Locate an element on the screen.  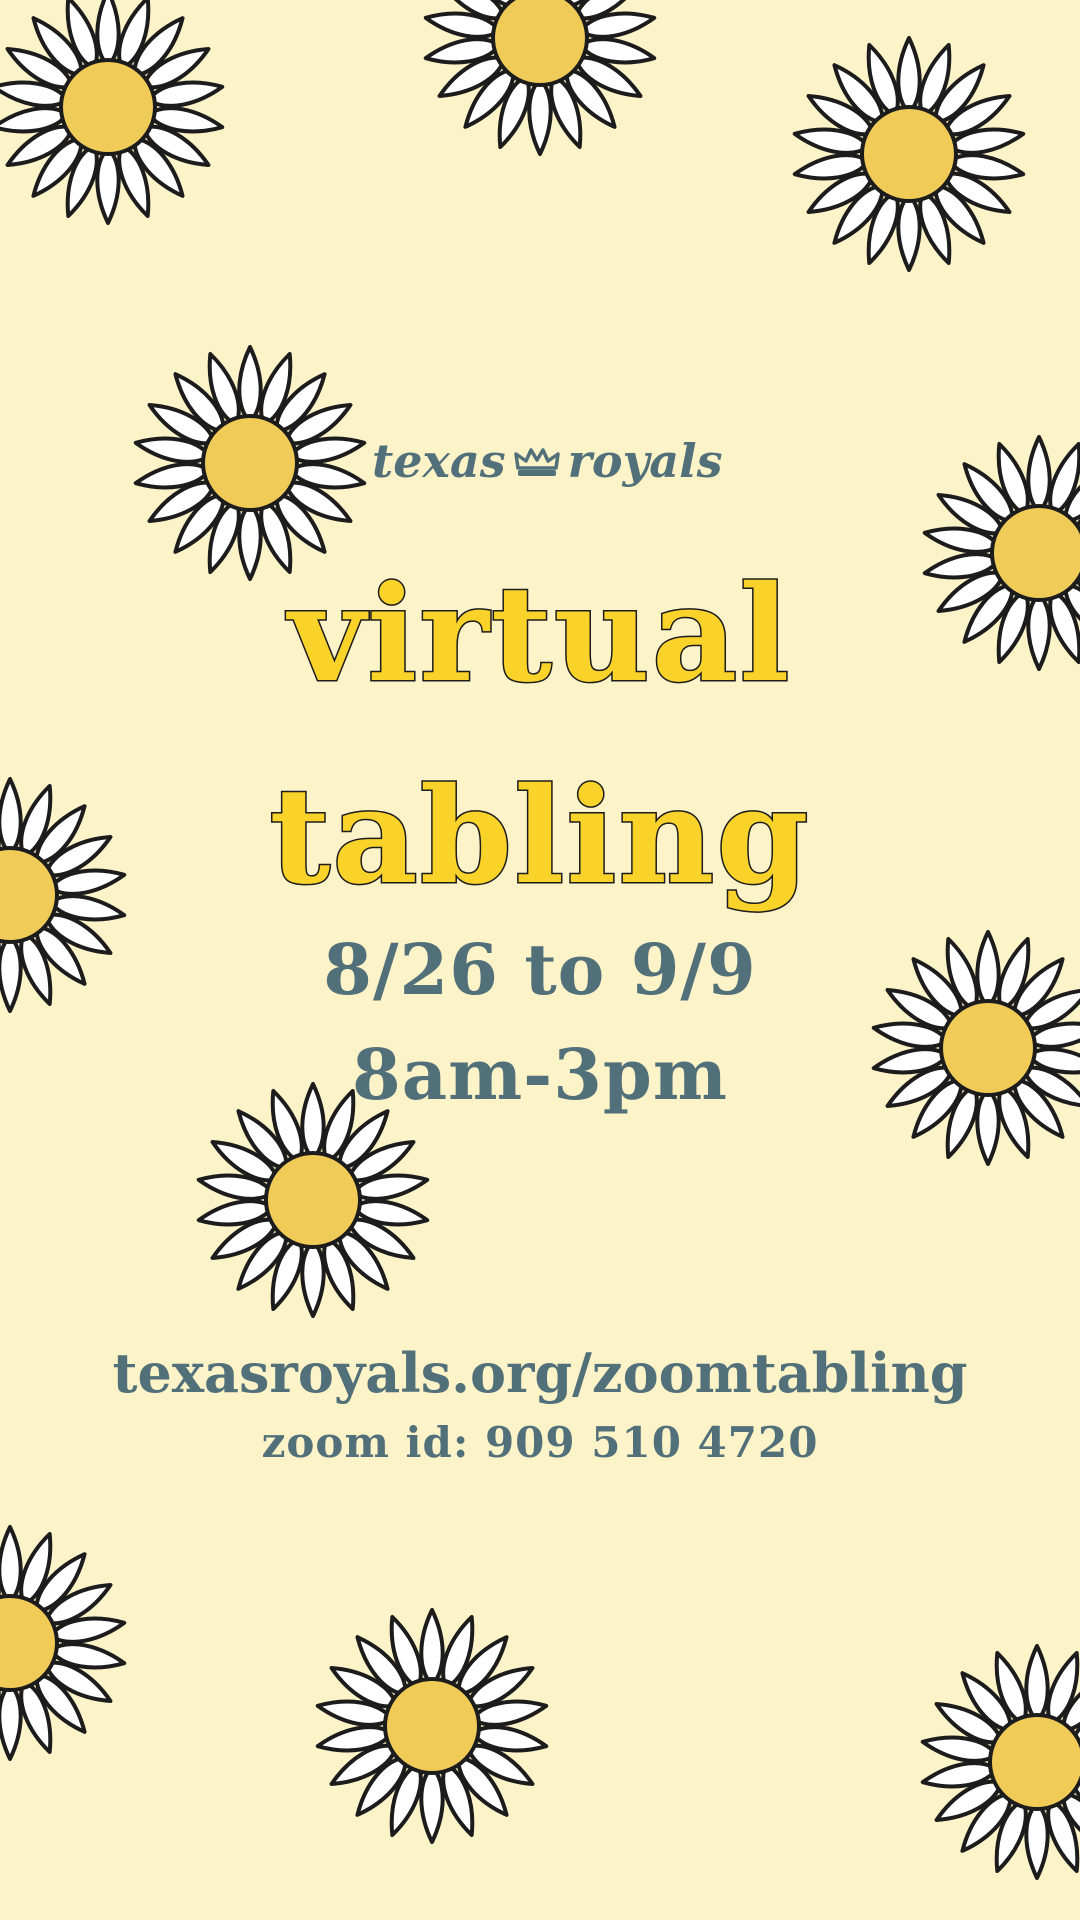
event-hours: 8am-3pm is located at coordinates (540, 1074).